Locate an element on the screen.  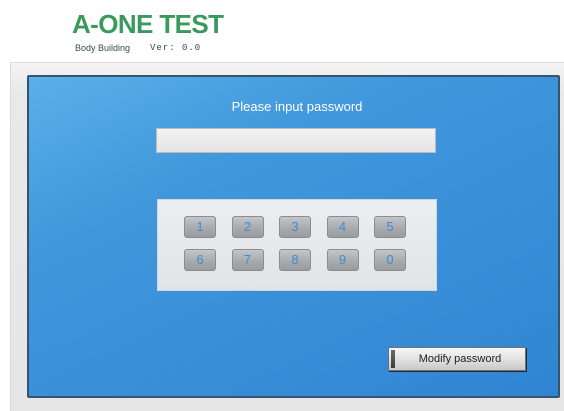
key-1: 1 is located at coordinates (200, 227).